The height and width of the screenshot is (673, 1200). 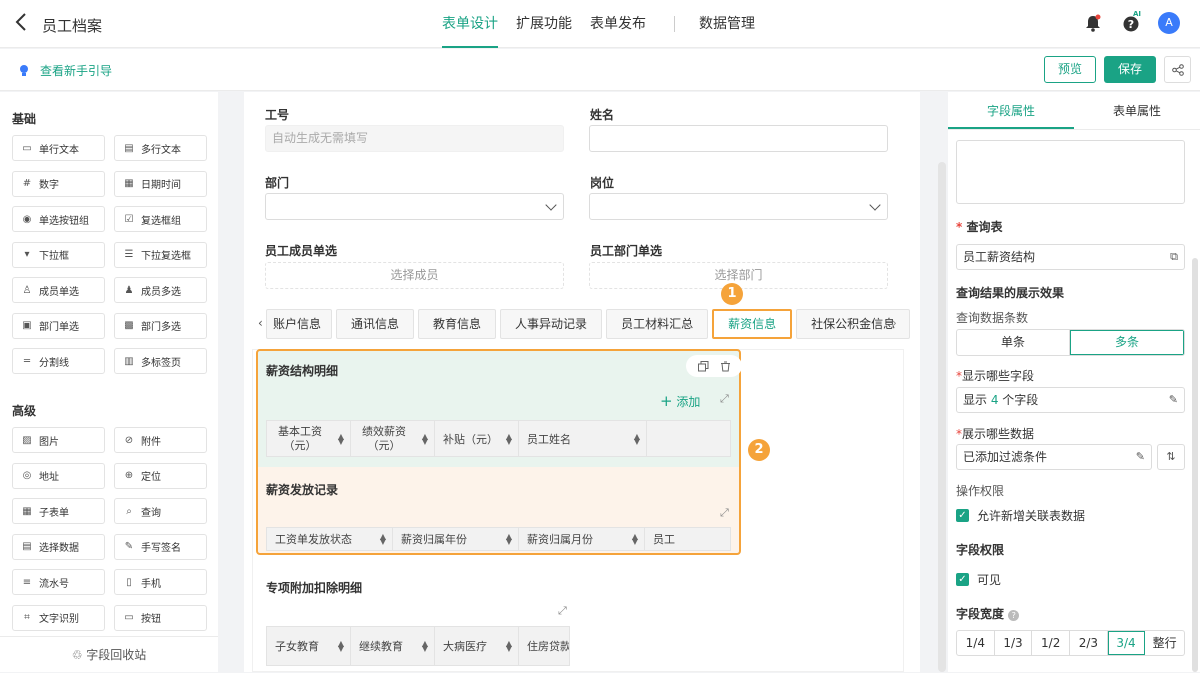 I want to click on palette-item: ♟ 成员多选, so click(x=160, y=290).